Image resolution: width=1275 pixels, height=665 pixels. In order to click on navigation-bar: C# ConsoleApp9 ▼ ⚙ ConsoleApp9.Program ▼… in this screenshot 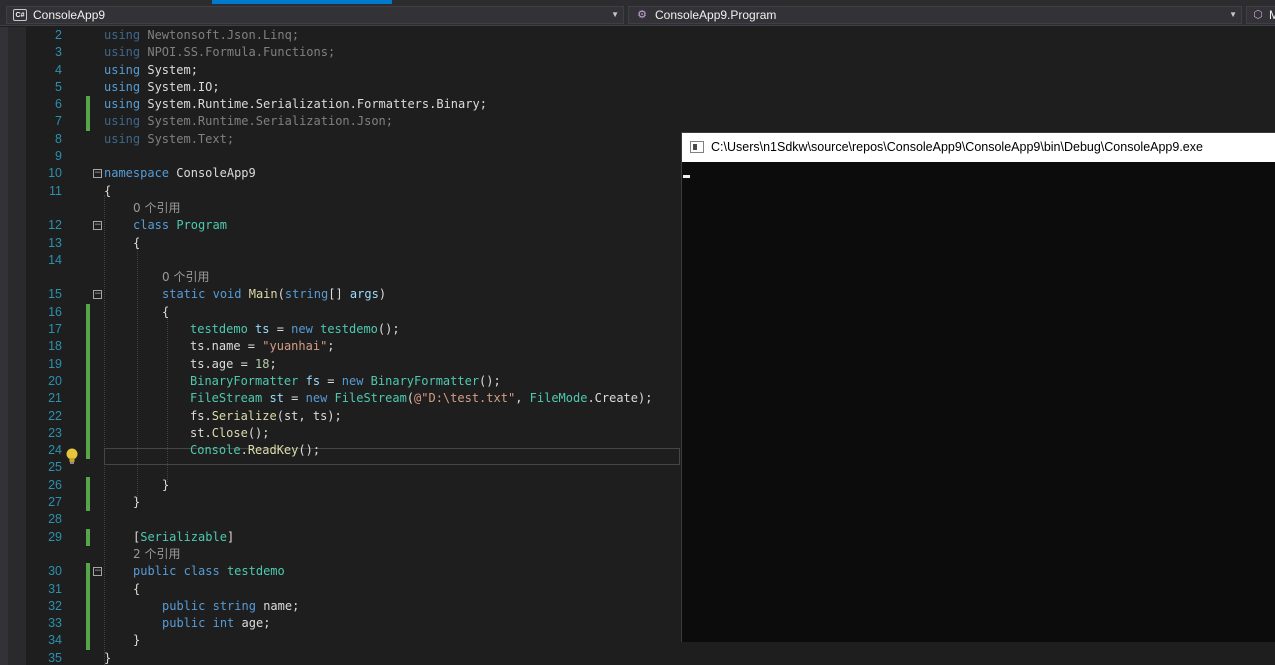, I will do `click(637, 15)`.